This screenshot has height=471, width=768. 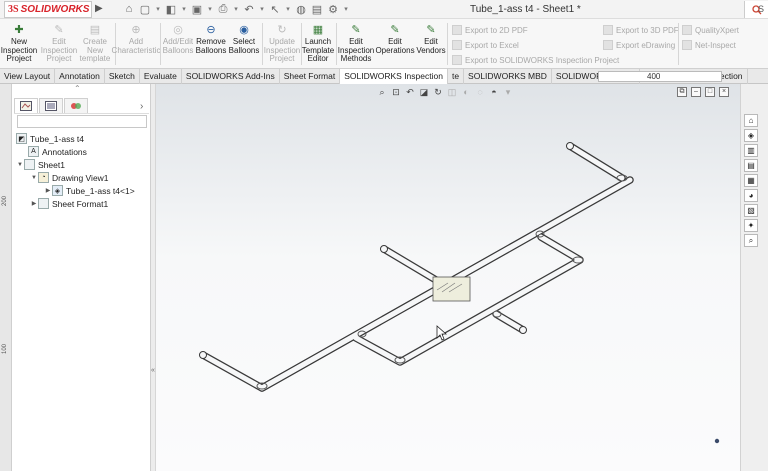 I want to click on update-inspection-project-button: ↻ Update Inspection Project, so click(x=282, y=43).